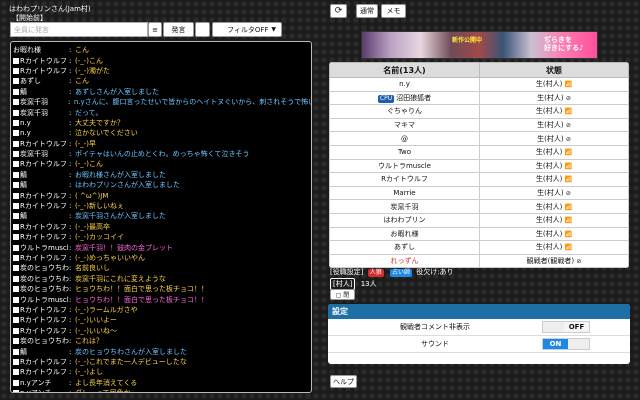 The width and height of the screenshot is (640, 400). Describe the element at coordinates (338, 11) in the screenshot. I see `refresh-button: ⟳` at that location.